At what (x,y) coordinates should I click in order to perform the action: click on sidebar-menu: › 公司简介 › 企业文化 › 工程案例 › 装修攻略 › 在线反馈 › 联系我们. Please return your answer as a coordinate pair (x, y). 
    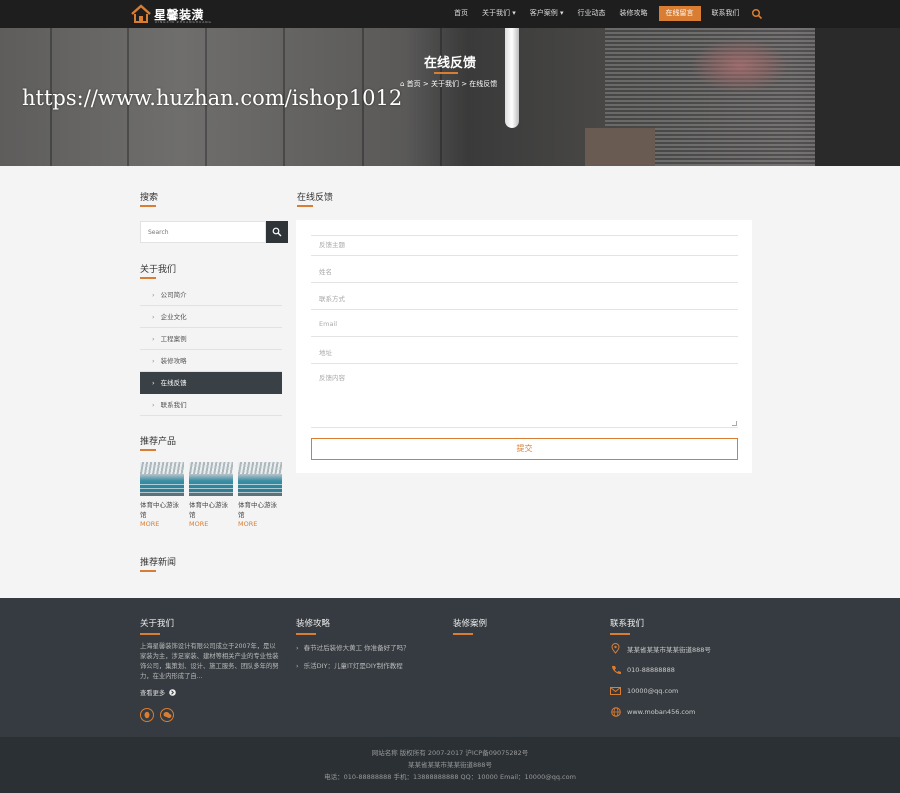
    Looking at the image, I should click on (211, 350).